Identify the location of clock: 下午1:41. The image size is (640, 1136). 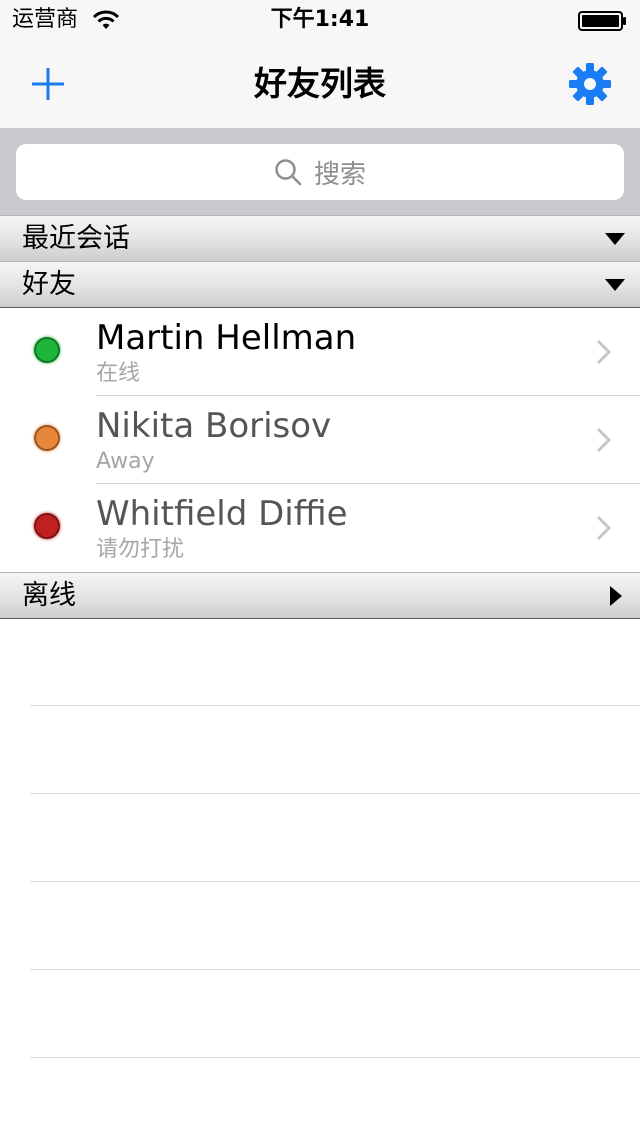
(320, 19).